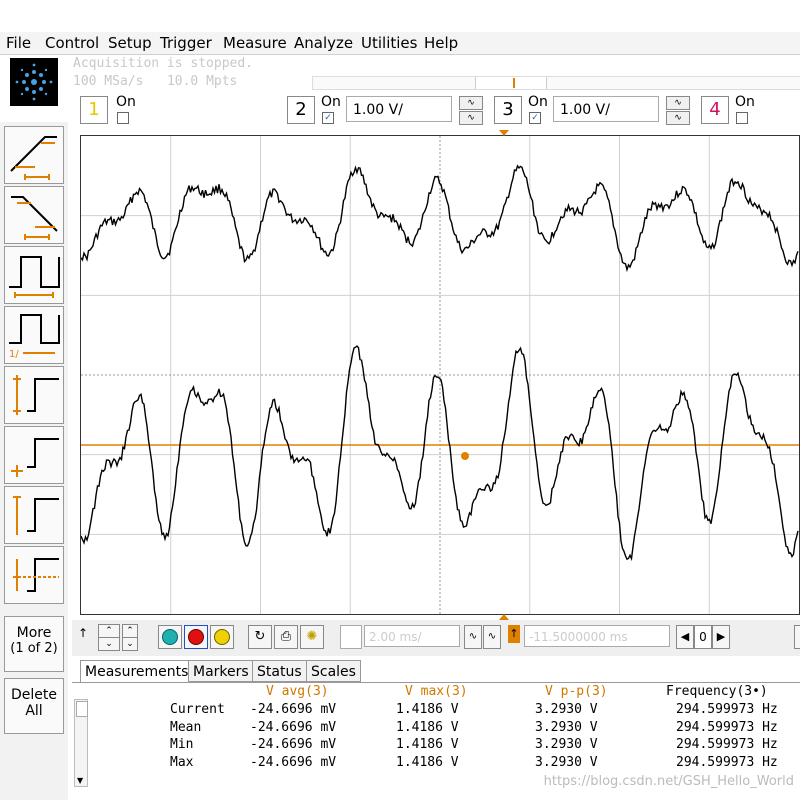 The height and width of the screenshot is (801, 800). Describe the element at coordinates (471, 103) in the screenshot. I see `channel-2-scale-up-button: ∿` at that location.